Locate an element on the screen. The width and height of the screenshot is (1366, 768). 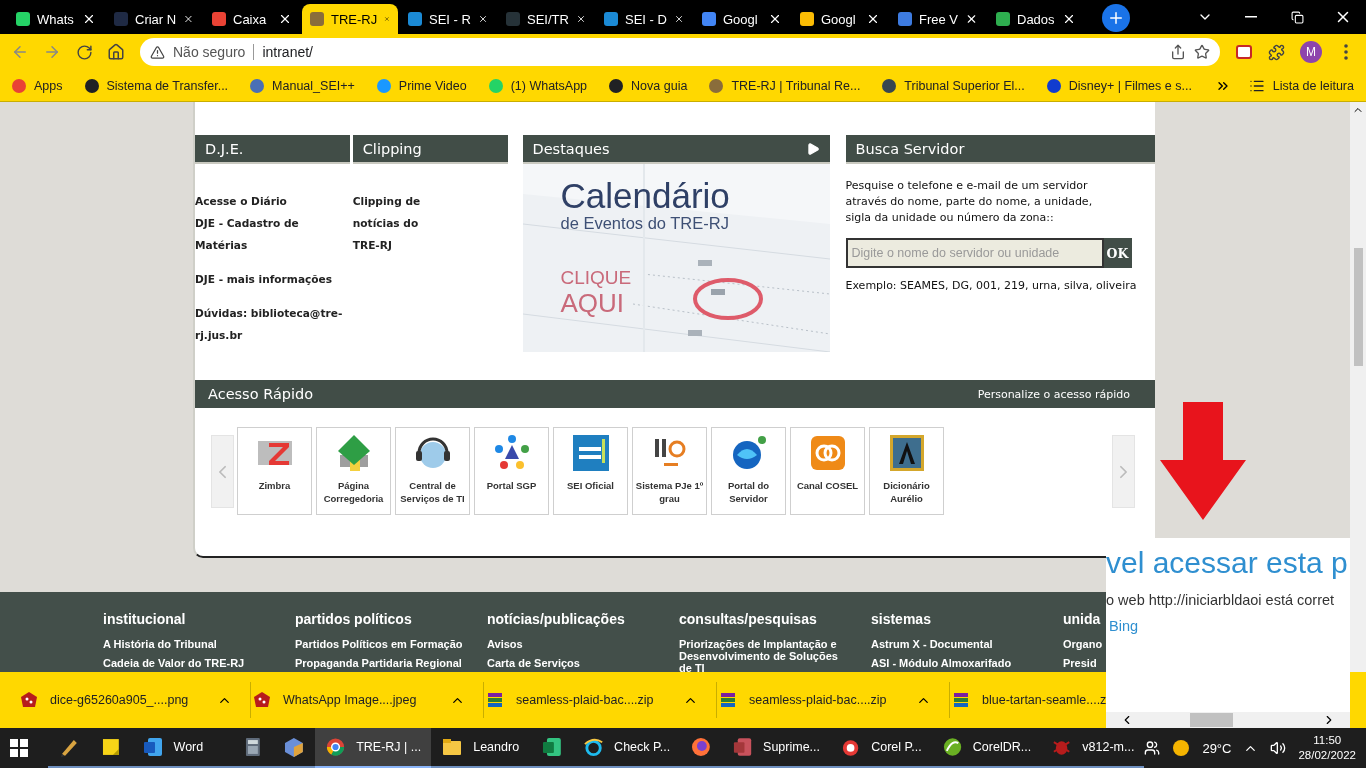
spreadsheet-icon is located at coordinates (552, 747).